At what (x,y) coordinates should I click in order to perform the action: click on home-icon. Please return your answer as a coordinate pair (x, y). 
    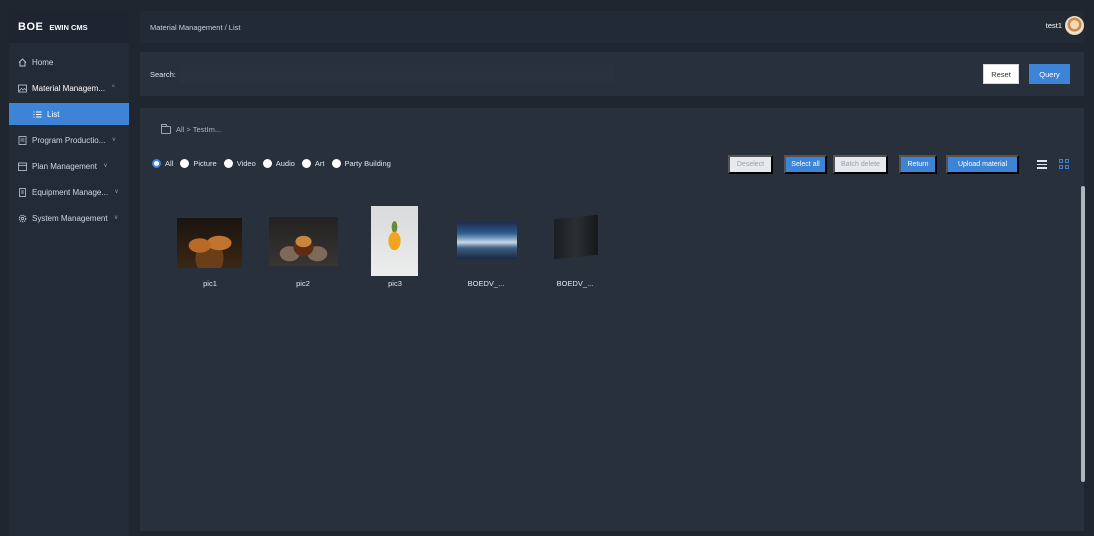
    Looking at the image, I should click on (22, 62).